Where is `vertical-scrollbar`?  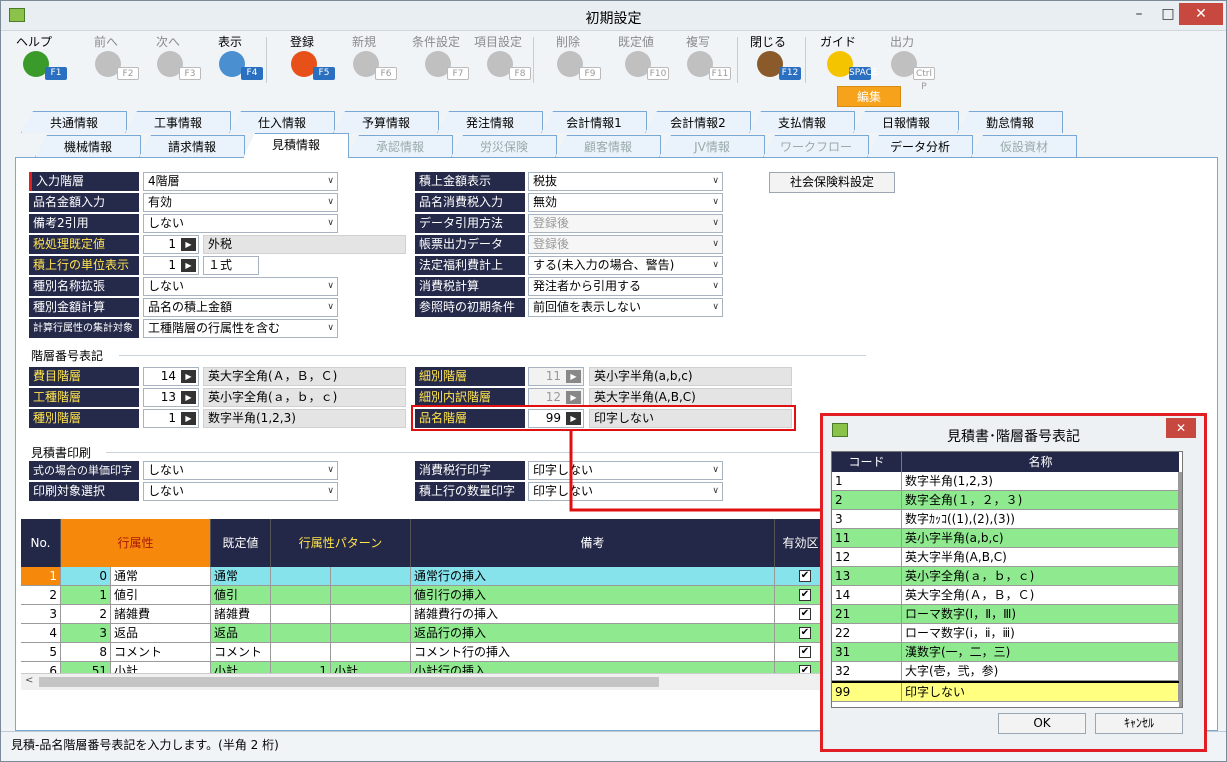
vertical-scrollbar is located at coordinates (1180, 589).